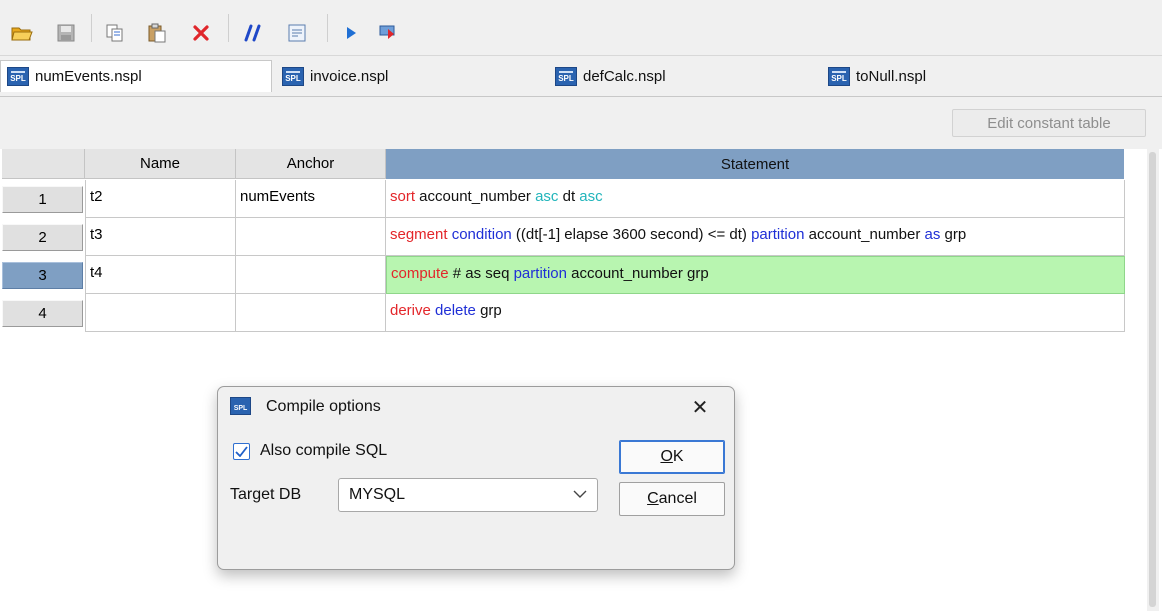 This screenshot has width=1162, height=611. What do you see at coordinates (42, 237) in the screenshot?
I see `row-header-2: 2` at bounding box center [42, 237].